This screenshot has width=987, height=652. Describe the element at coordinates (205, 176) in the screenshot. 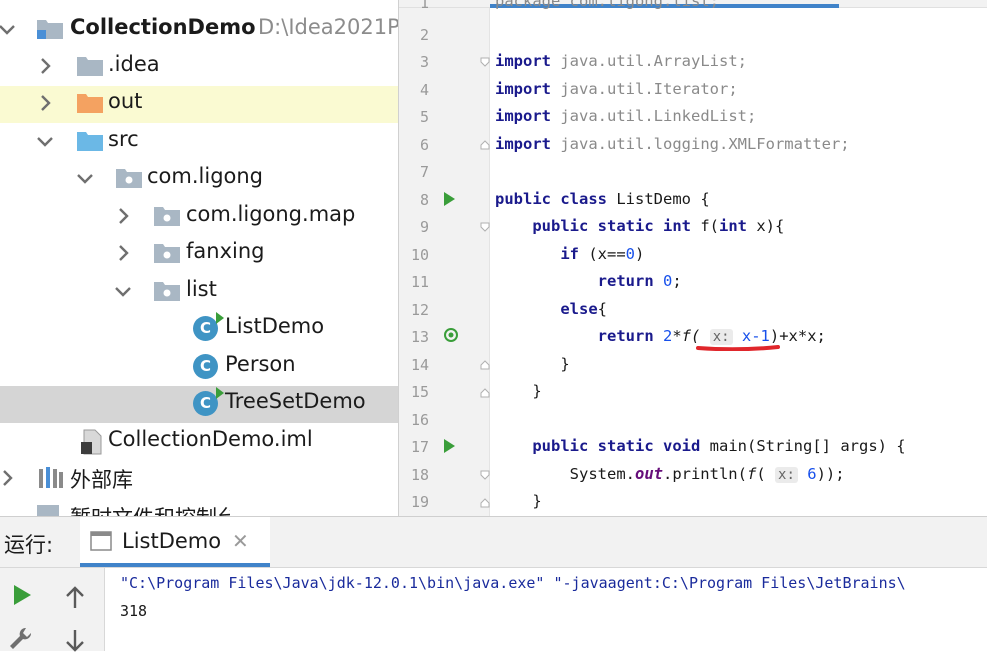

I see `tree-item-label: com.ligong` at that location.